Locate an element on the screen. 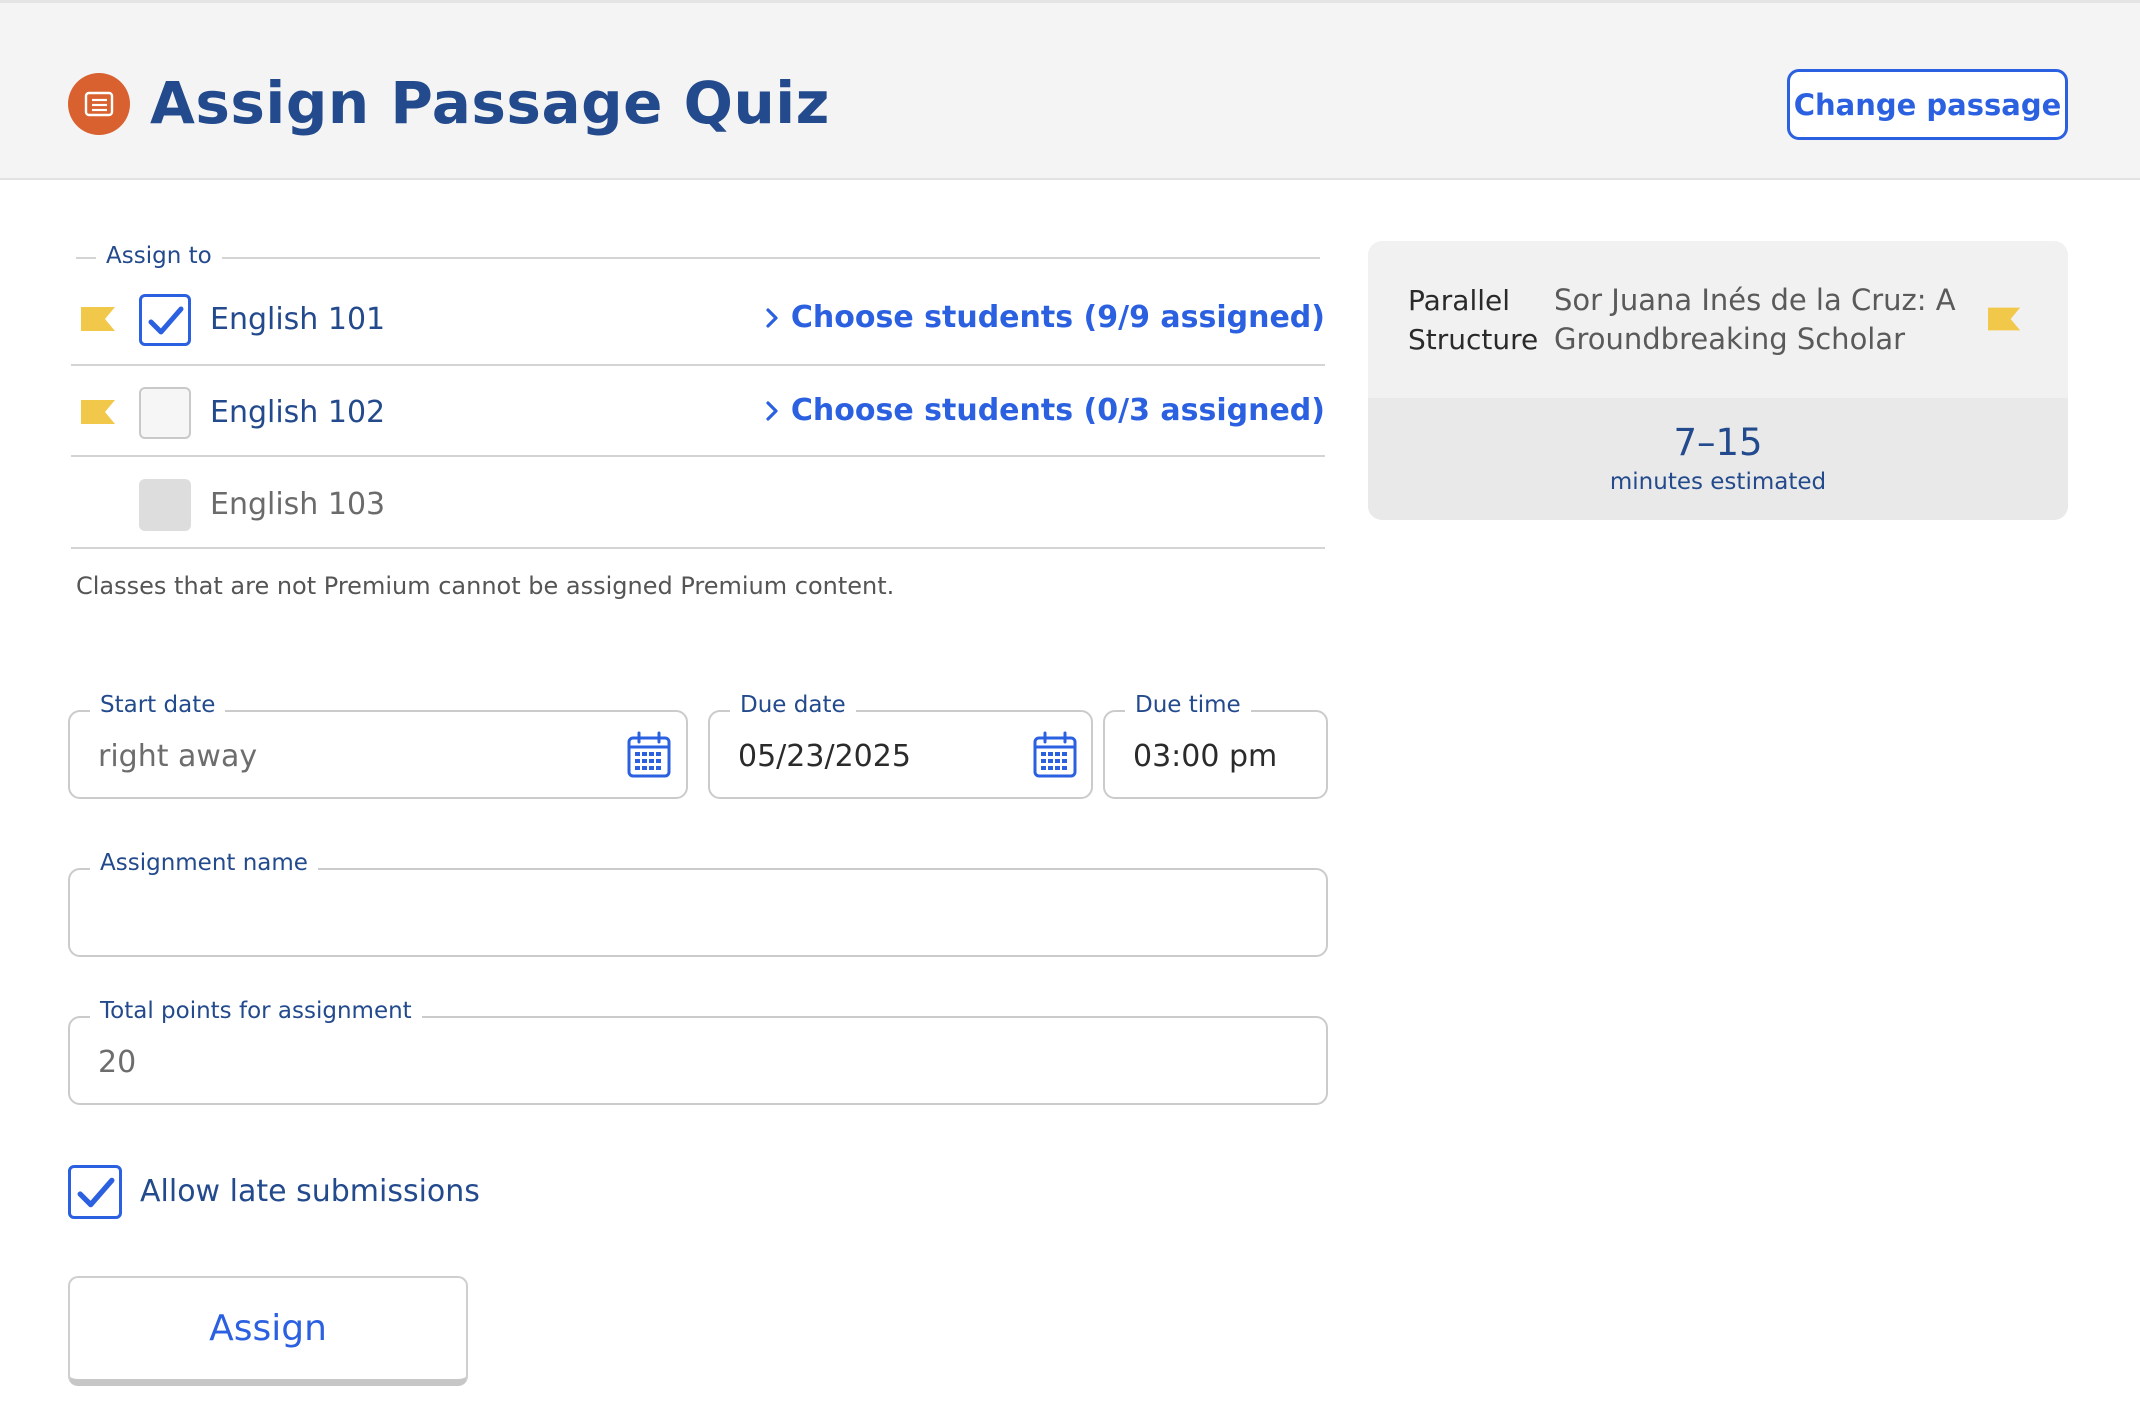 This screenshot has width=2140, height=1422. due-date-field: Due date 05/23/2025 is located at coordinates (900, 745).